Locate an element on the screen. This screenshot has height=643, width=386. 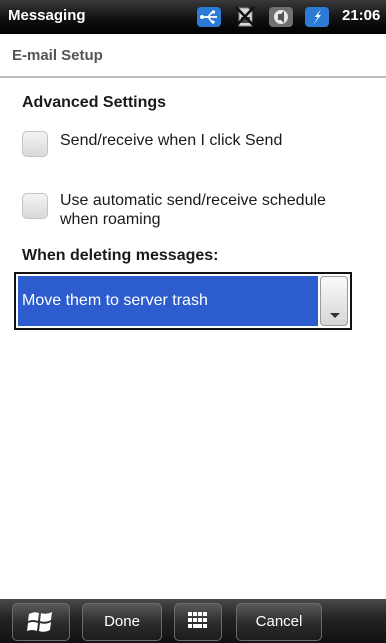
clock: 21:06 is located at coordinates (361, 15).